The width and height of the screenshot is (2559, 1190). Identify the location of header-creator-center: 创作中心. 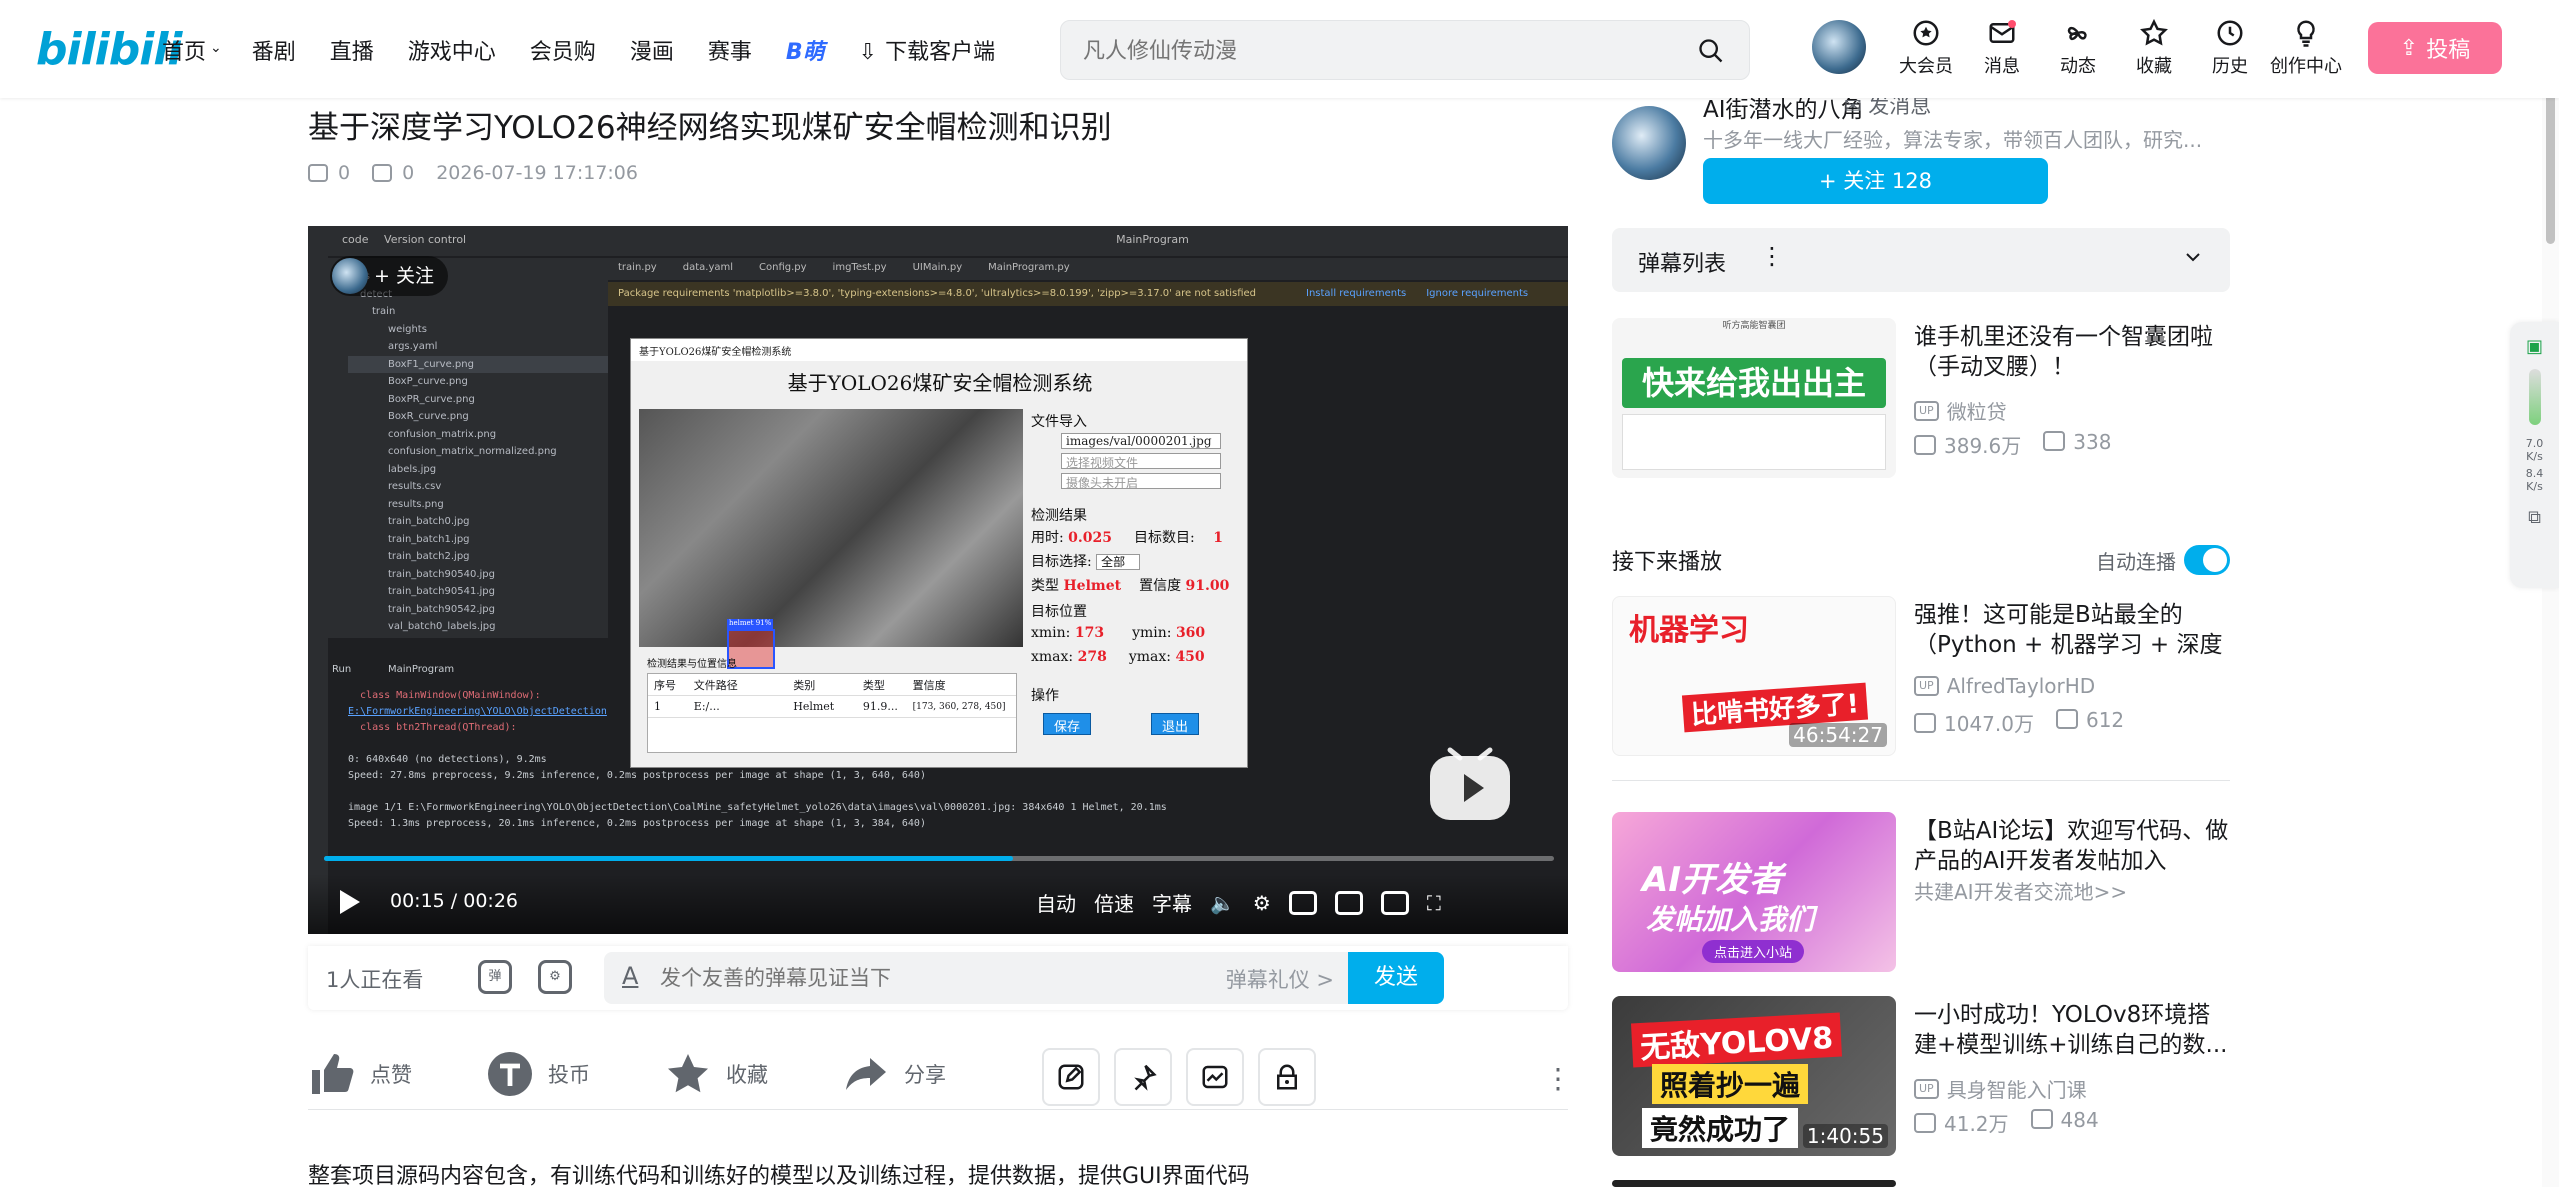
(2306, 48).